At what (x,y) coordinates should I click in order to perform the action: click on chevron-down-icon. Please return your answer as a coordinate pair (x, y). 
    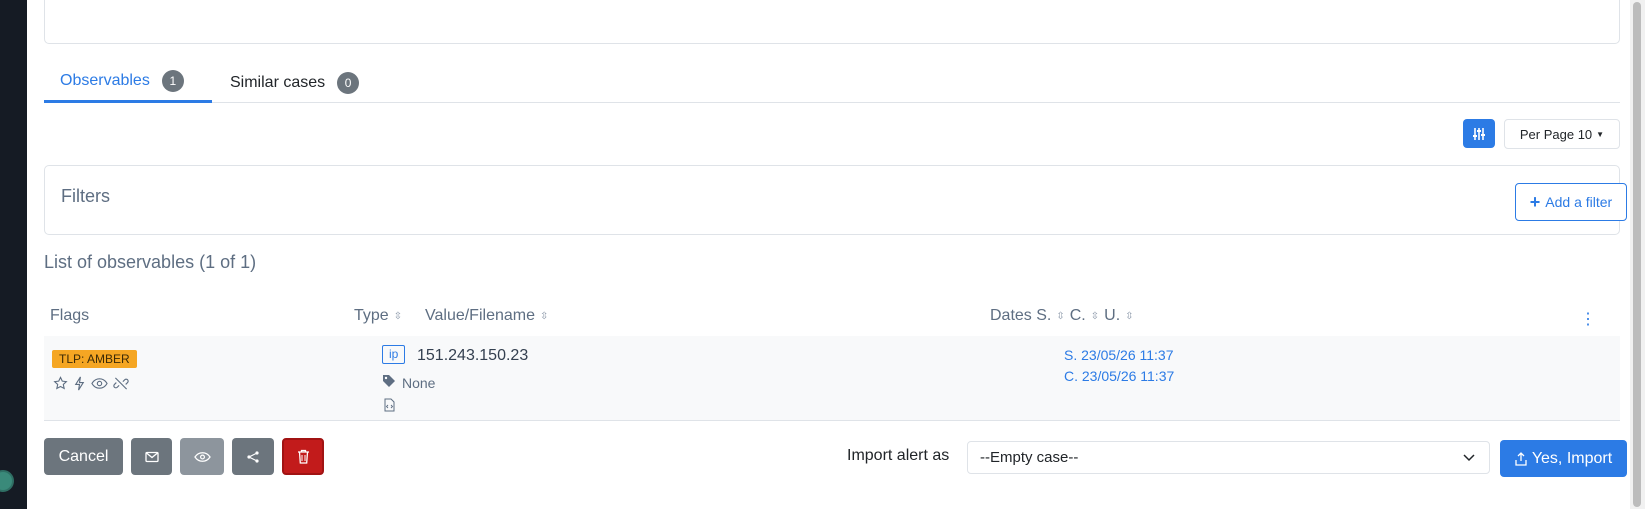
    Looking at the image, I should click on (1469, 457).